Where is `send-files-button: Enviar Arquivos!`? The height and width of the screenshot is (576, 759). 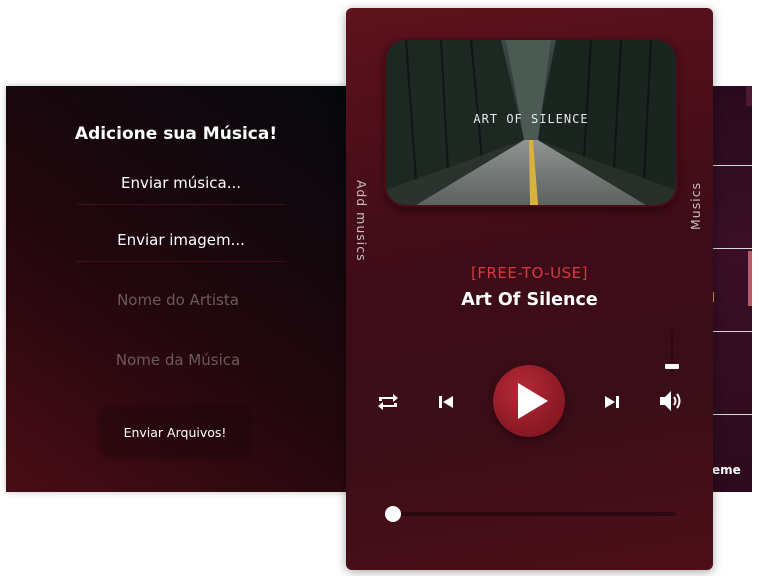 send-files-button: Enviar Arquivos! is located at coordinates (175, 432).